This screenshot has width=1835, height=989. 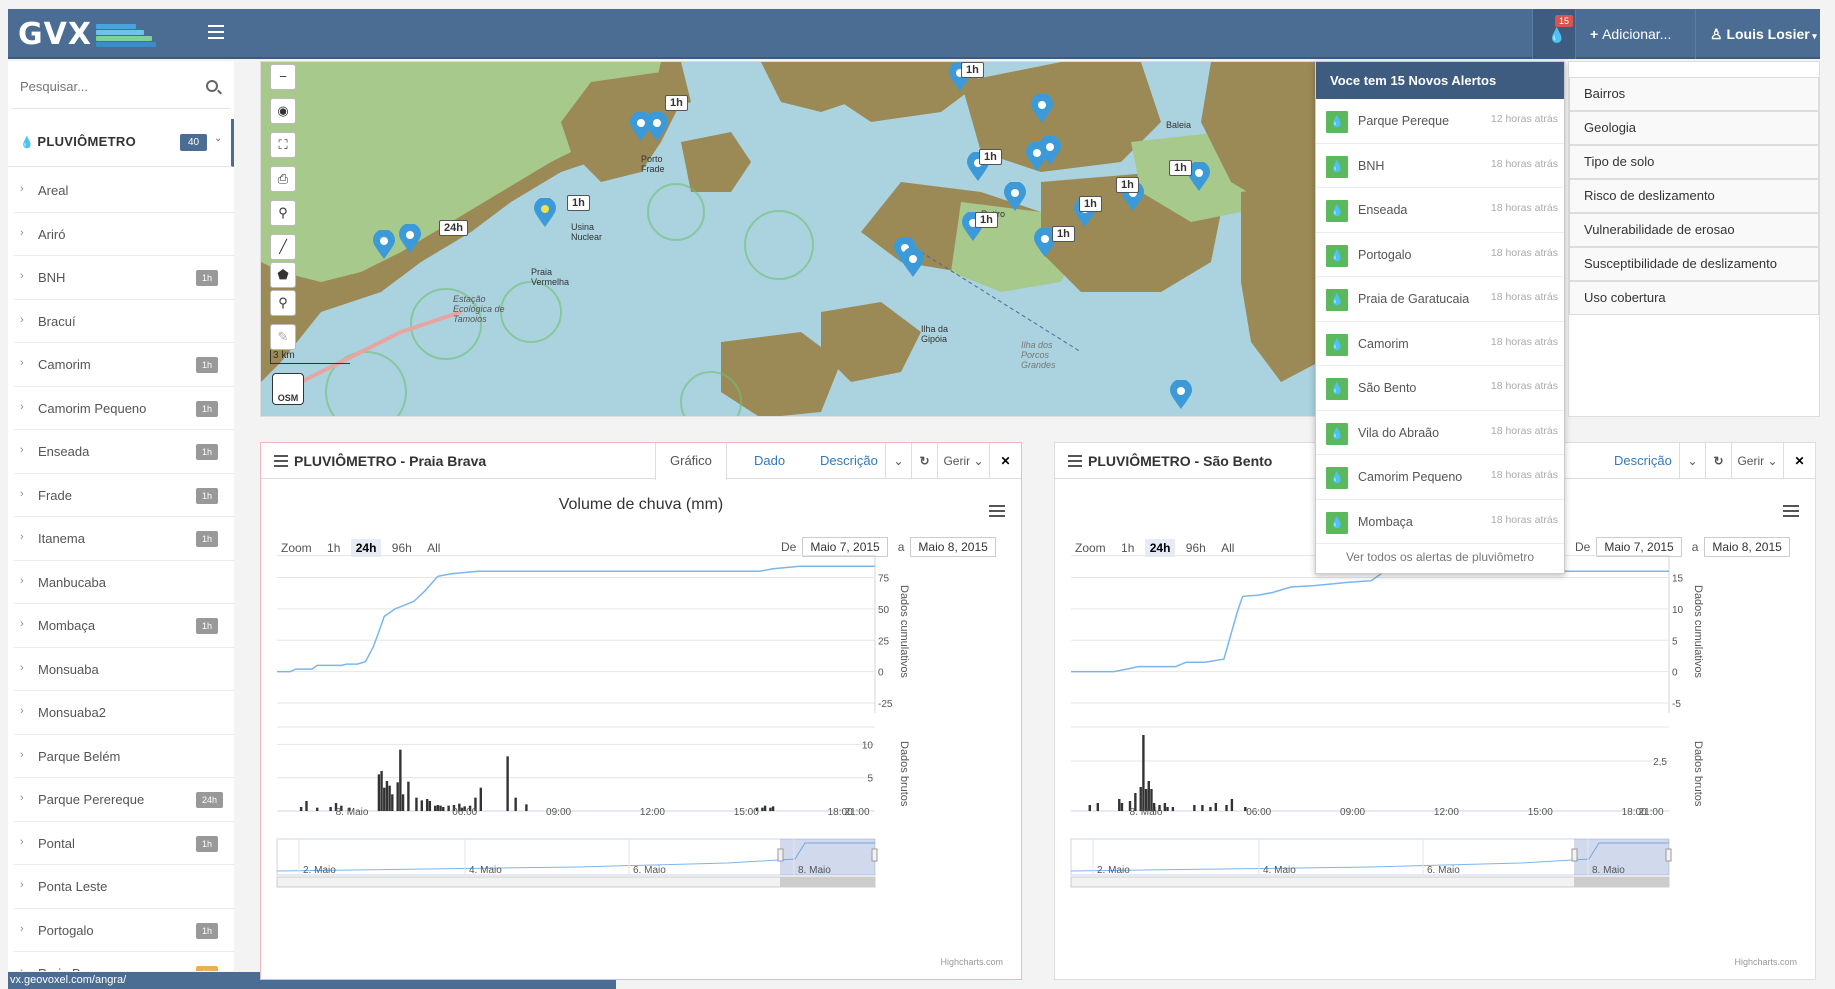 I want to click on chevron-right-icon: ›, so click(x=22, y=624).